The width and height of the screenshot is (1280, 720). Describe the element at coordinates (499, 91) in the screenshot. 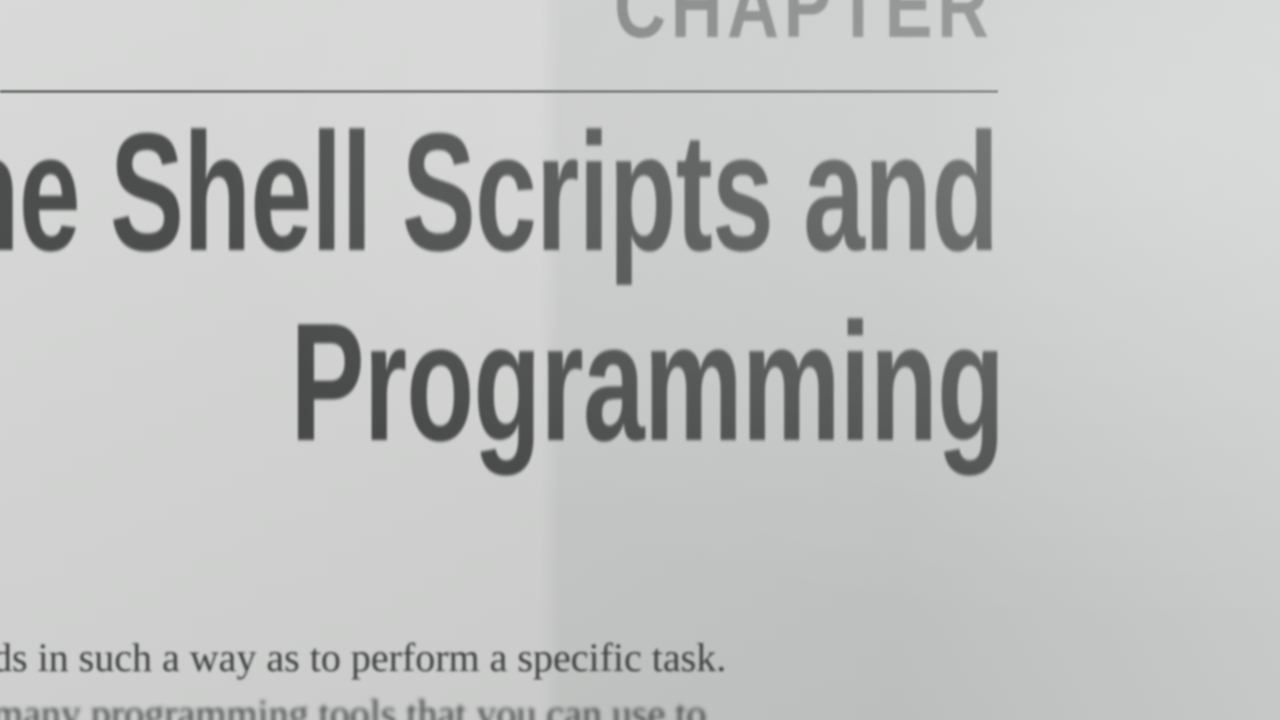

I see `header-rule` at that location.